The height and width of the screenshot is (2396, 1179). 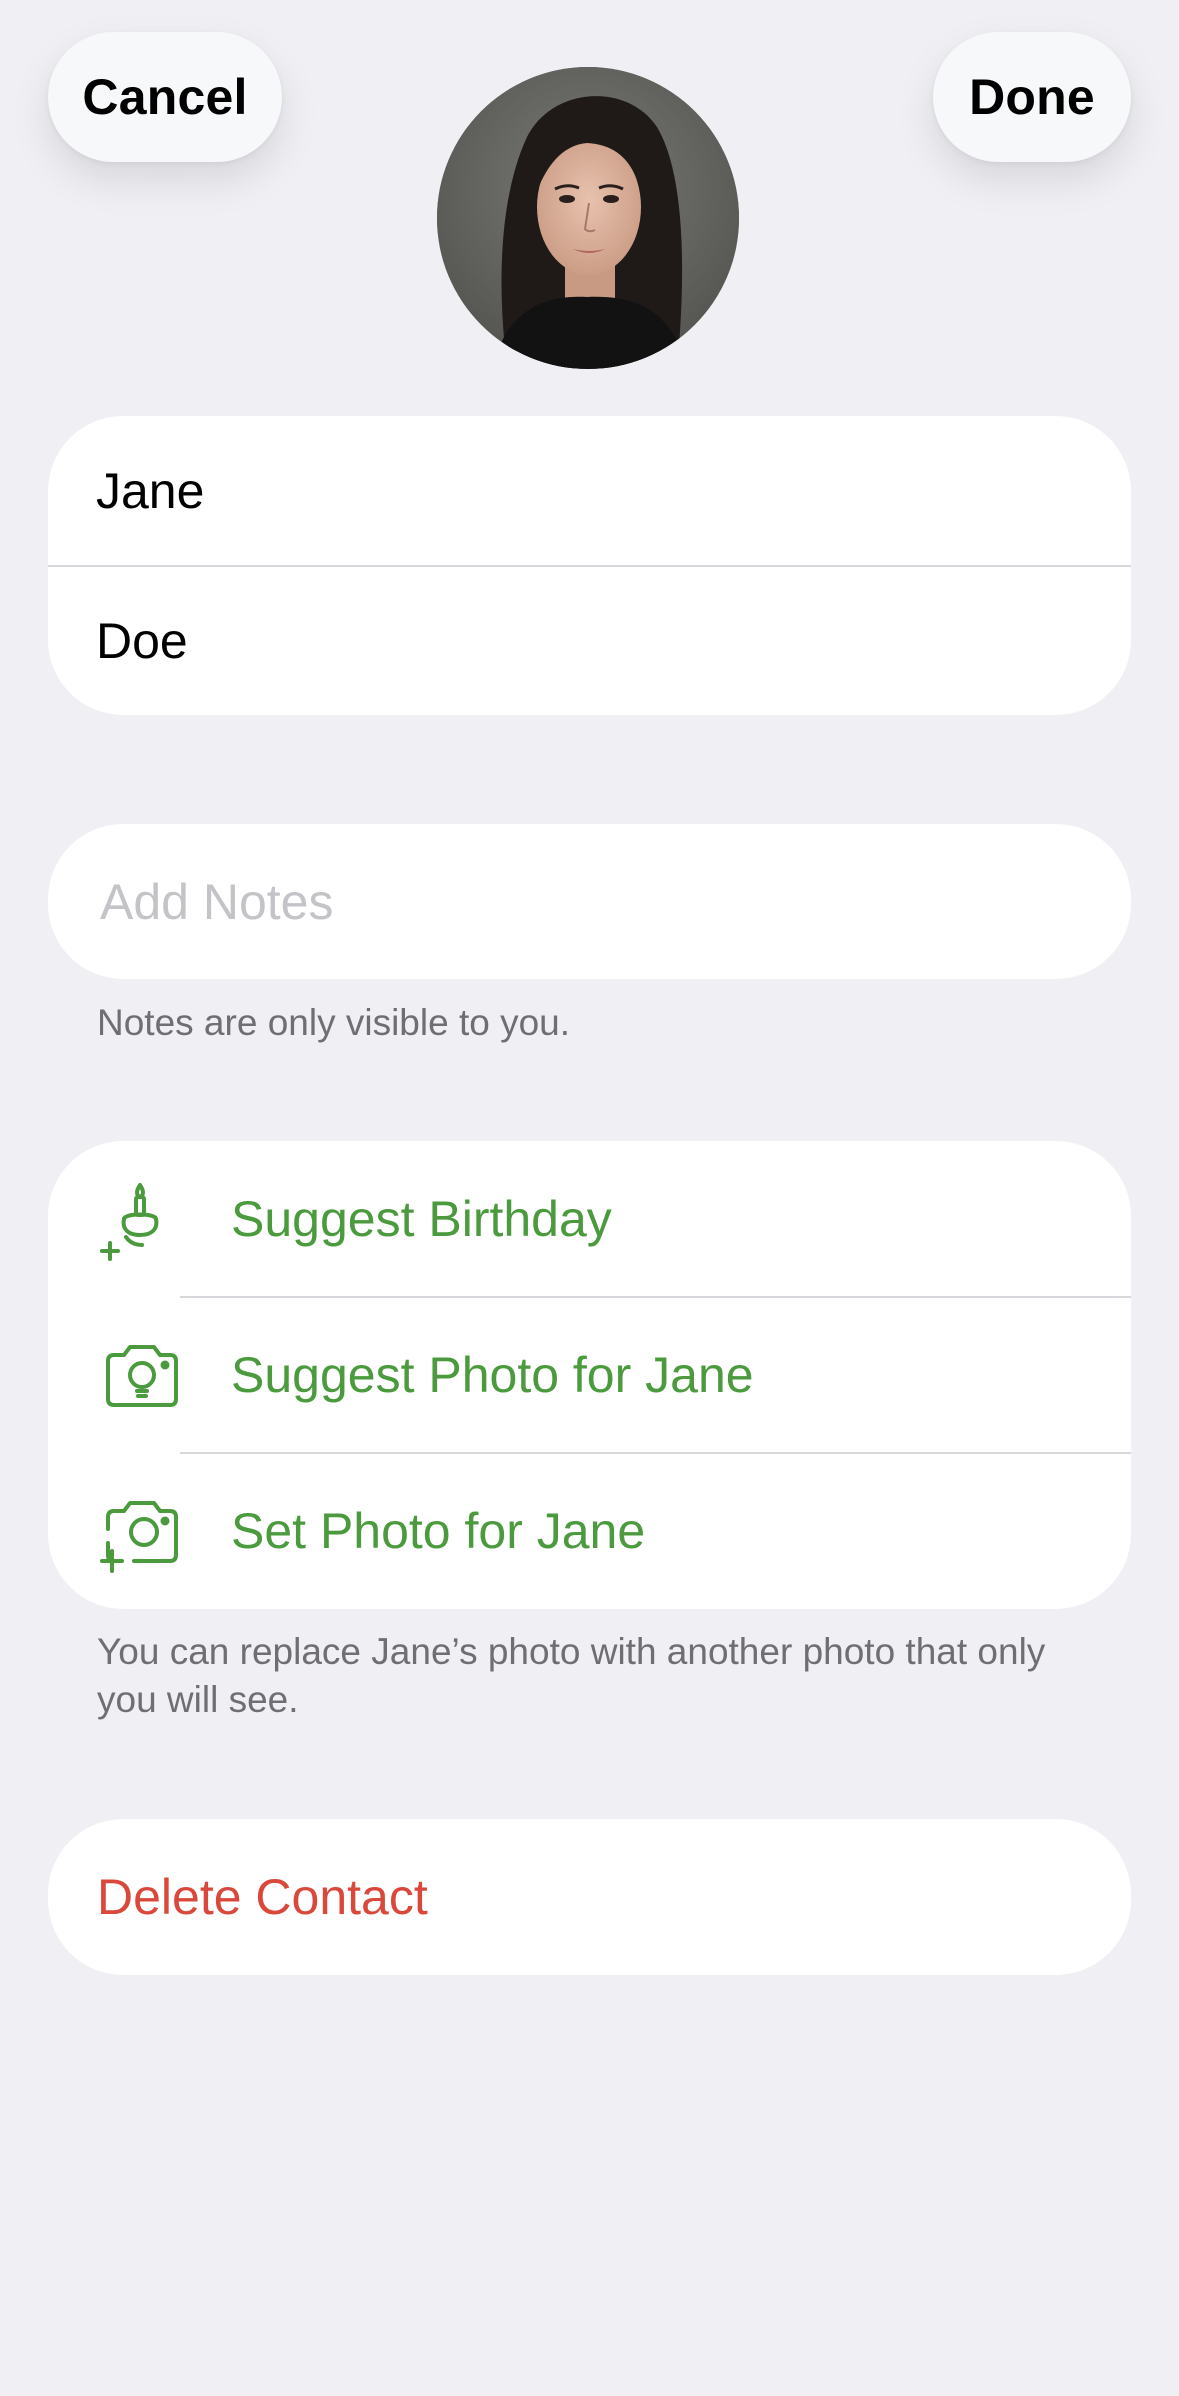 I want to click on last-name-value: Doe, so click(x=142, y=640).